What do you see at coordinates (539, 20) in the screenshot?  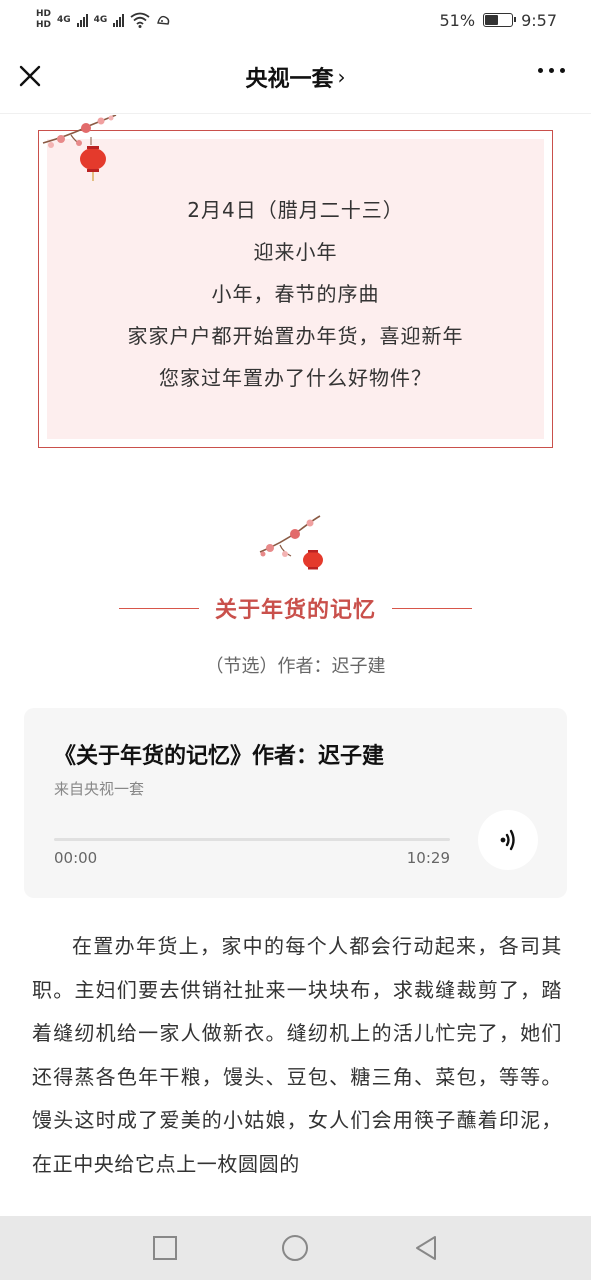 I see `clock: 9:57` at bounding box center [539, 20].